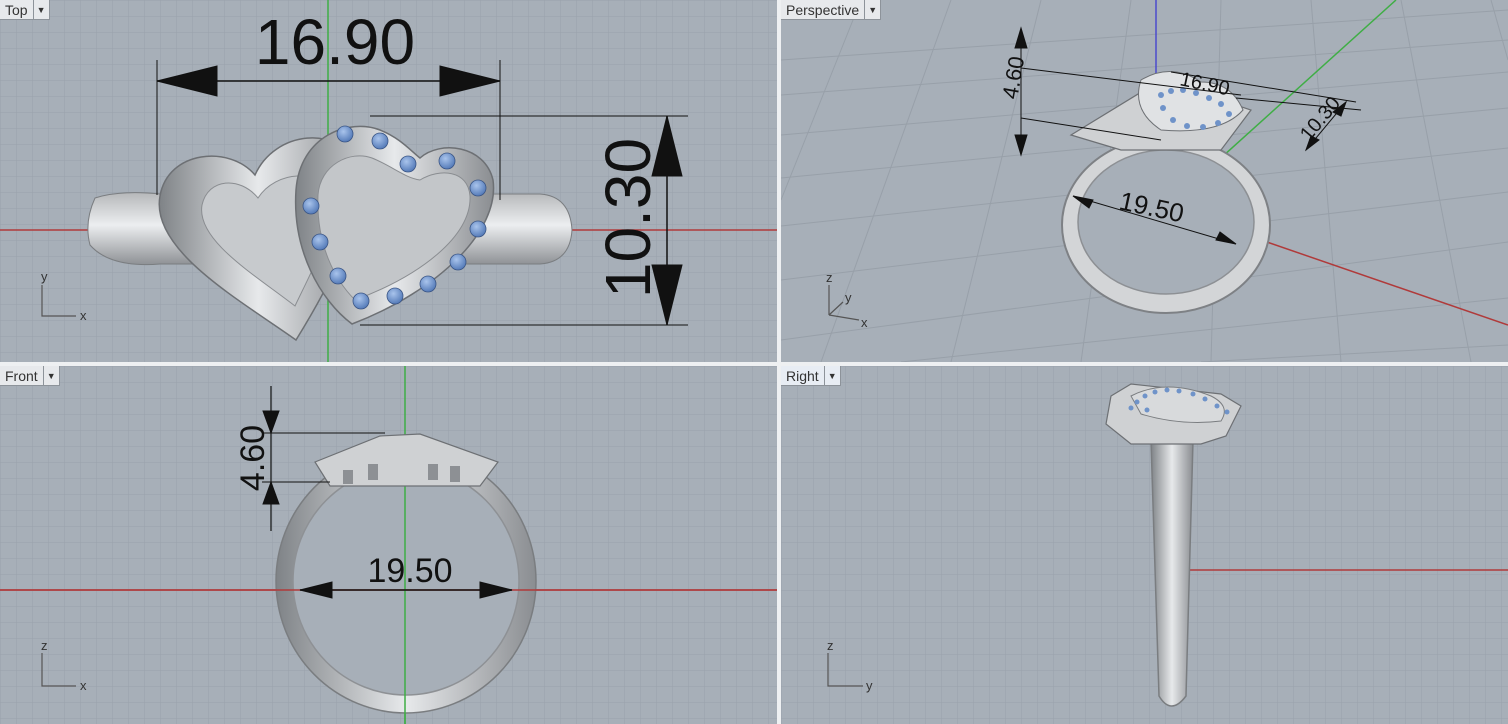  I want to click on viewport-title: Top, so click(16, 10).